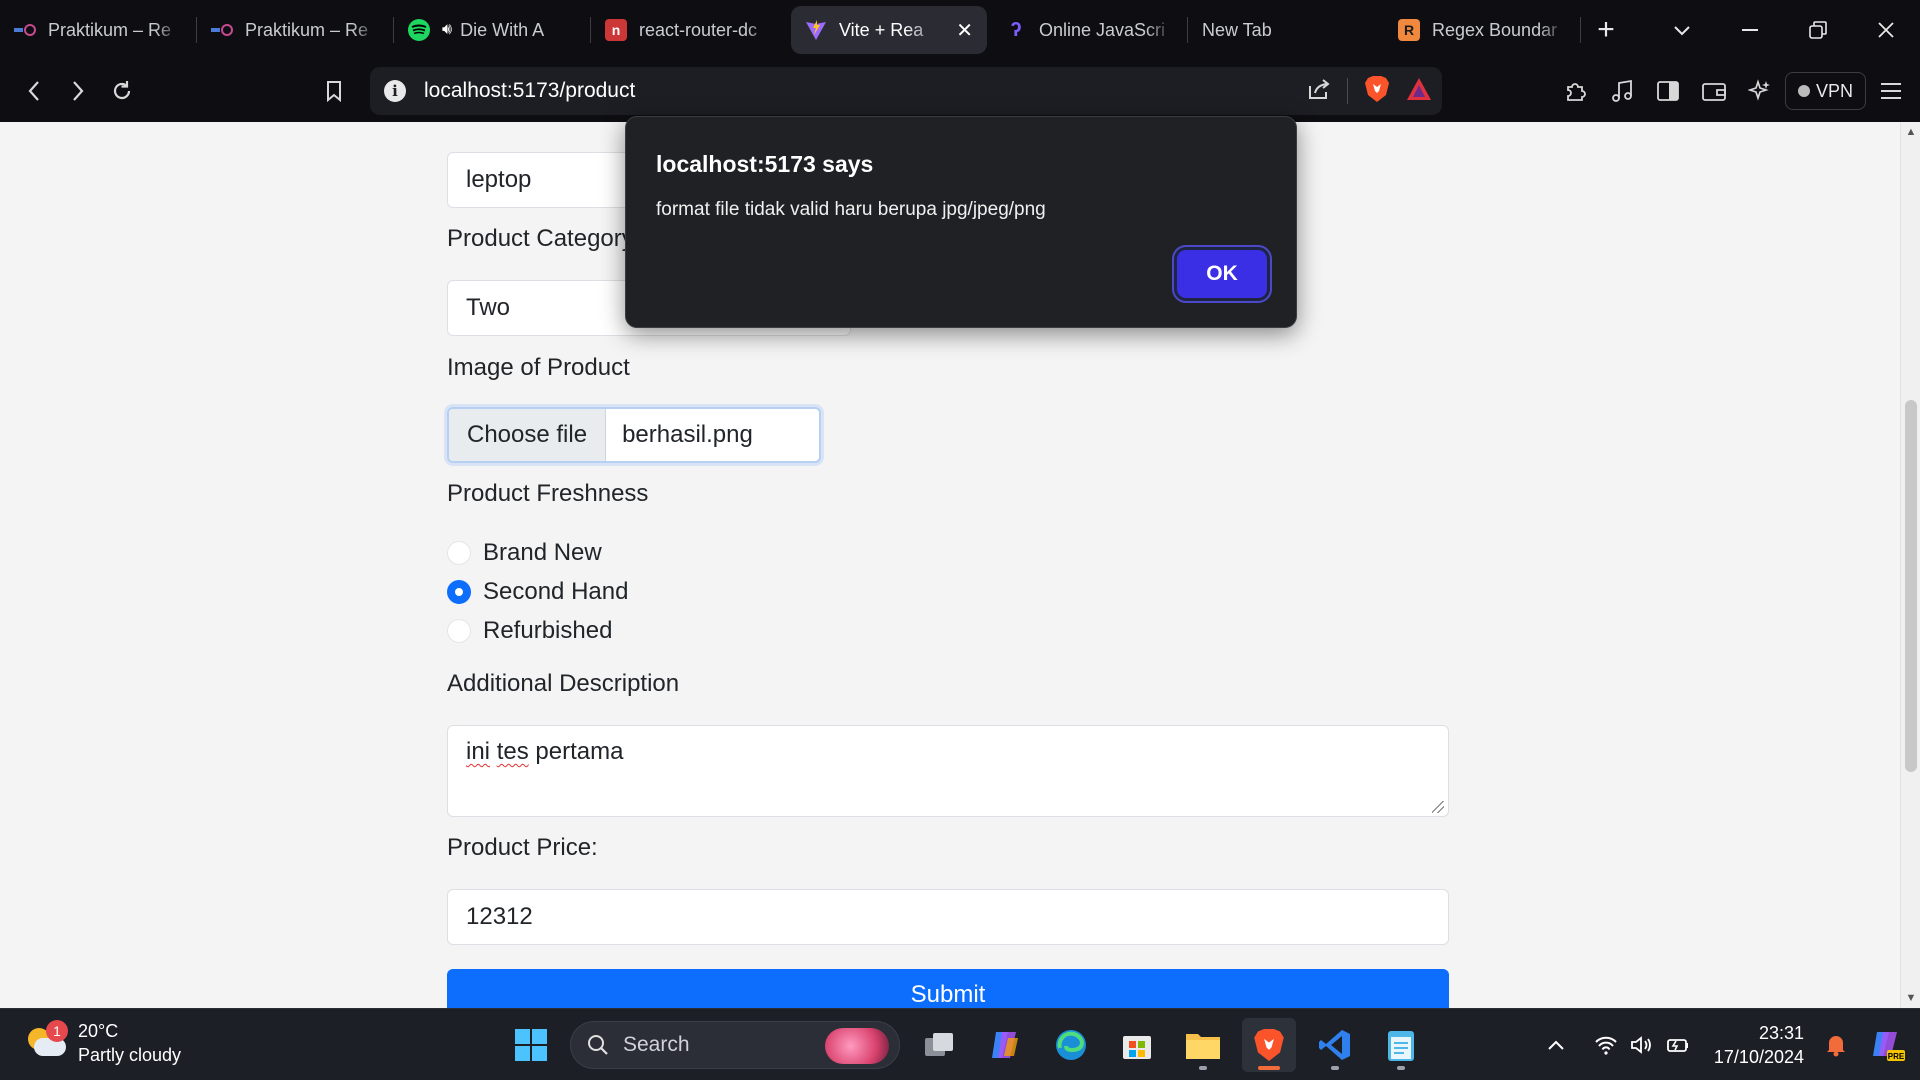  What do you see at coordinates (1642, 1045) in the screenshot?
I see `volume-icon` at bounding box center [1642, 1045].